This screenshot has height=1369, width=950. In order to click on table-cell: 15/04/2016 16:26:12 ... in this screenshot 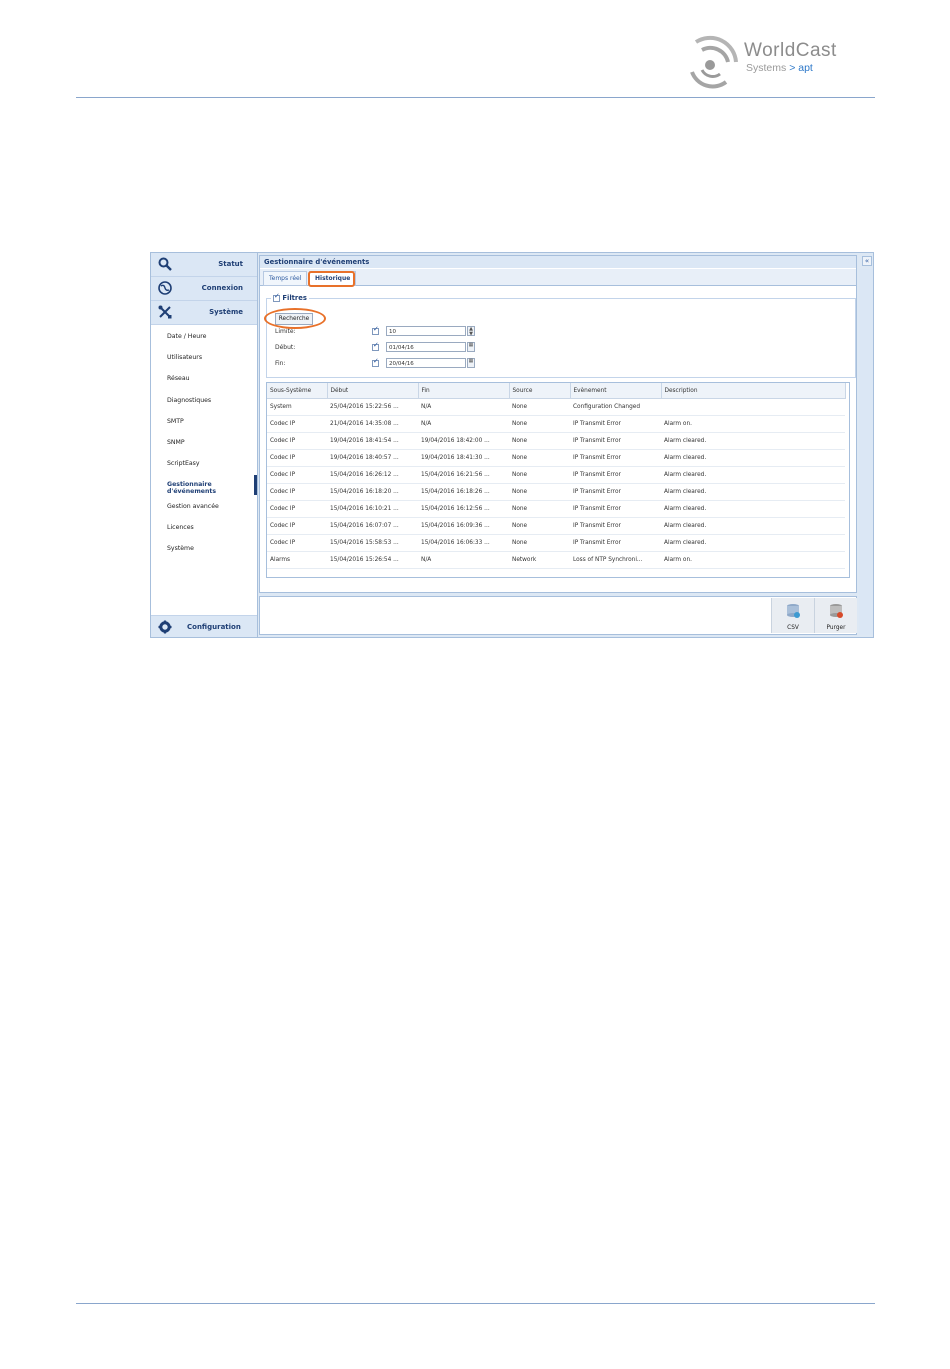, I will do `click(372, 475)`.